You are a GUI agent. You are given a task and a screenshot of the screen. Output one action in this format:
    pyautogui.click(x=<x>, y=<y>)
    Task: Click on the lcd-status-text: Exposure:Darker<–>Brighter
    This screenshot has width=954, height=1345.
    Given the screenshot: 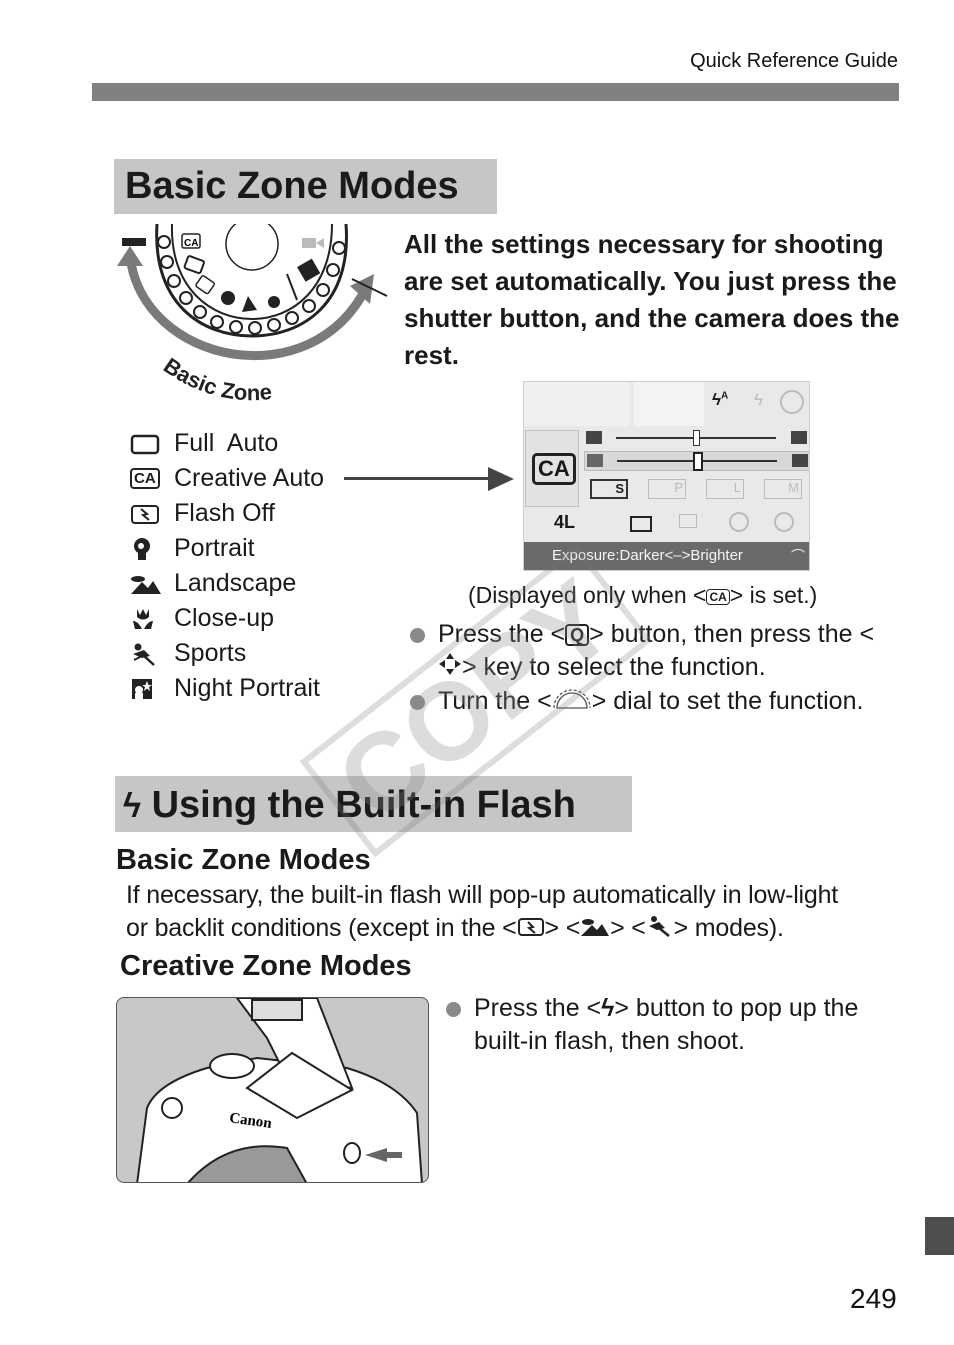 What is the action you would take?
    pyautogui.click(x=647, y=555)
    